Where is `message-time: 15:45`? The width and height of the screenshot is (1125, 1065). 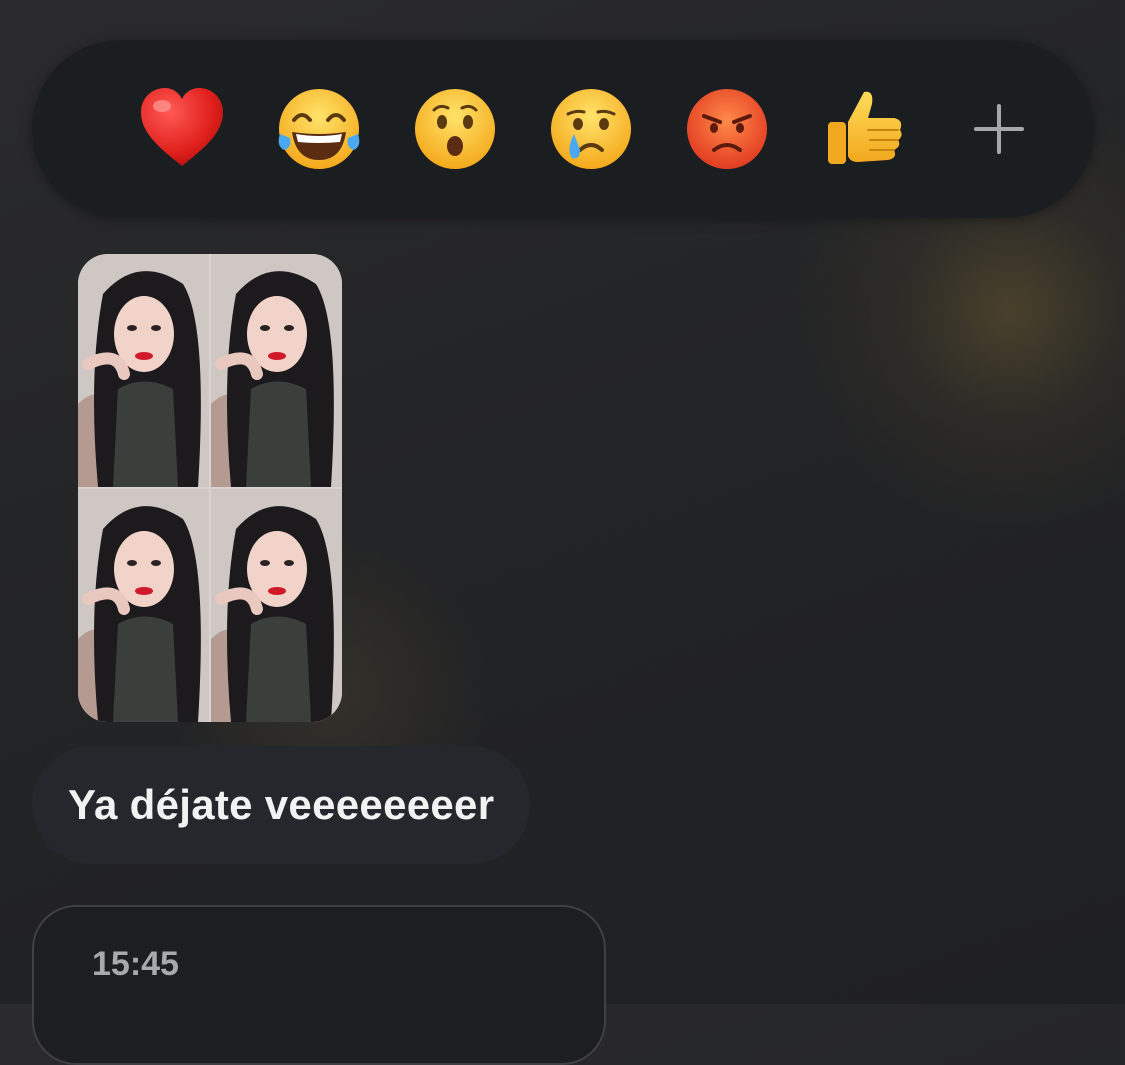 message-time: 15:45 is located at coordinates (135, 964).